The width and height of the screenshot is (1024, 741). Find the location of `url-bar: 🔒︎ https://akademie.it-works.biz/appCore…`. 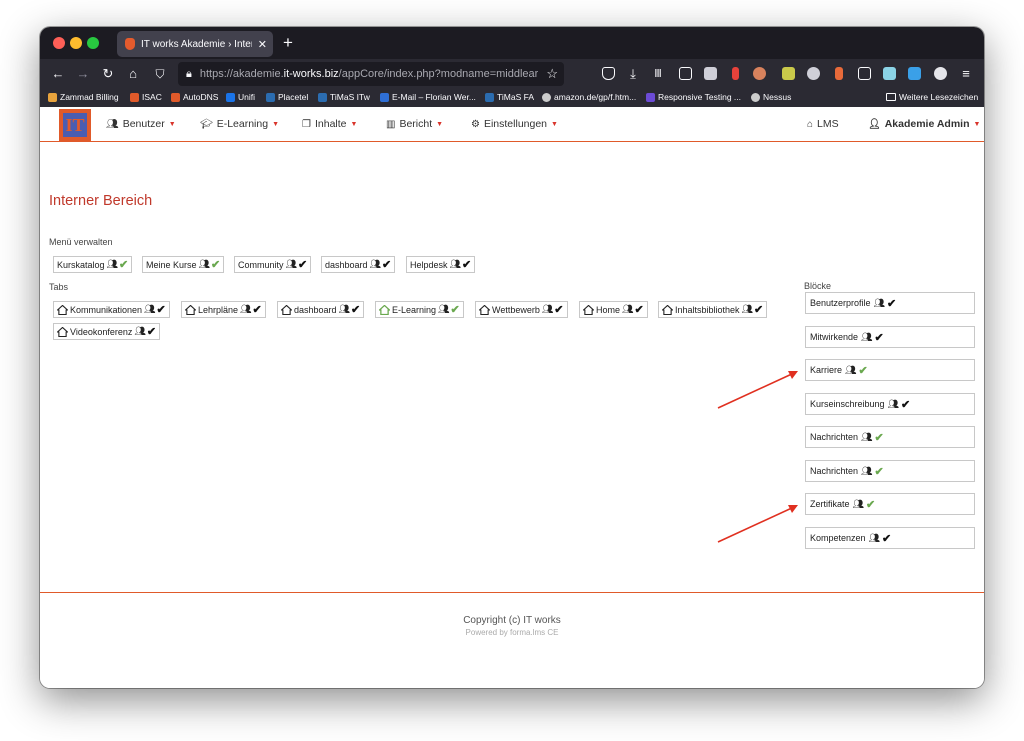

url-bar: 🔒︎ https://akademie.it-works.biz/appCore… is located at coordinates (371, 74).